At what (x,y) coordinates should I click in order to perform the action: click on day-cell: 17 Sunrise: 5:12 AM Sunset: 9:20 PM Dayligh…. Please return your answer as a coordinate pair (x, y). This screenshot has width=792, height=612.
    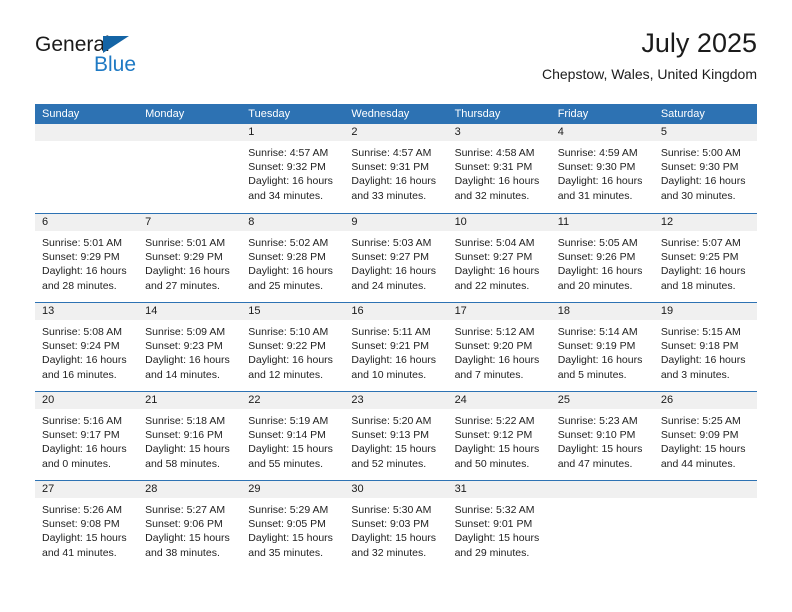
    Looking at the image, I should click on (499, 347).